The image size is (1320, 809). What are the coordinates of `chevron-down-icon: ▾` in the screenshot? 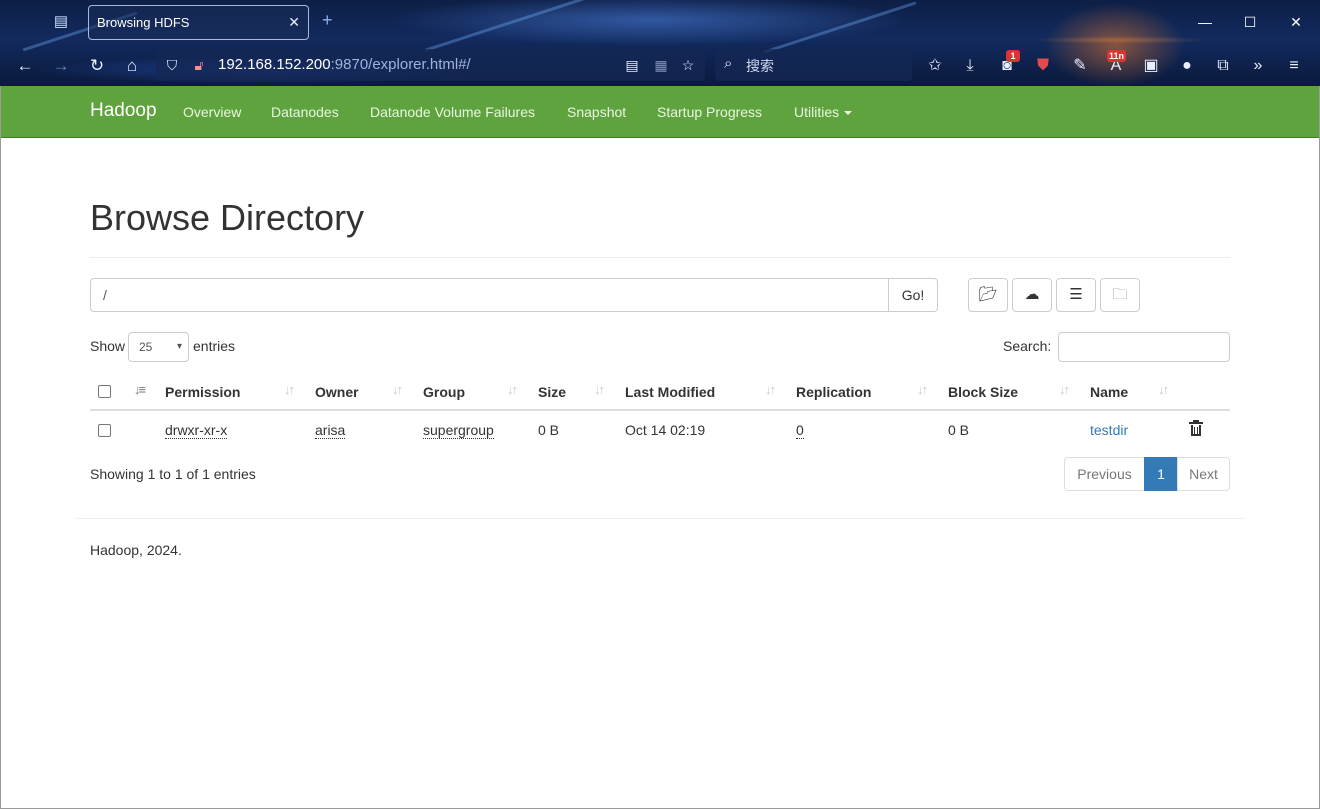 It's located at (179, 346).